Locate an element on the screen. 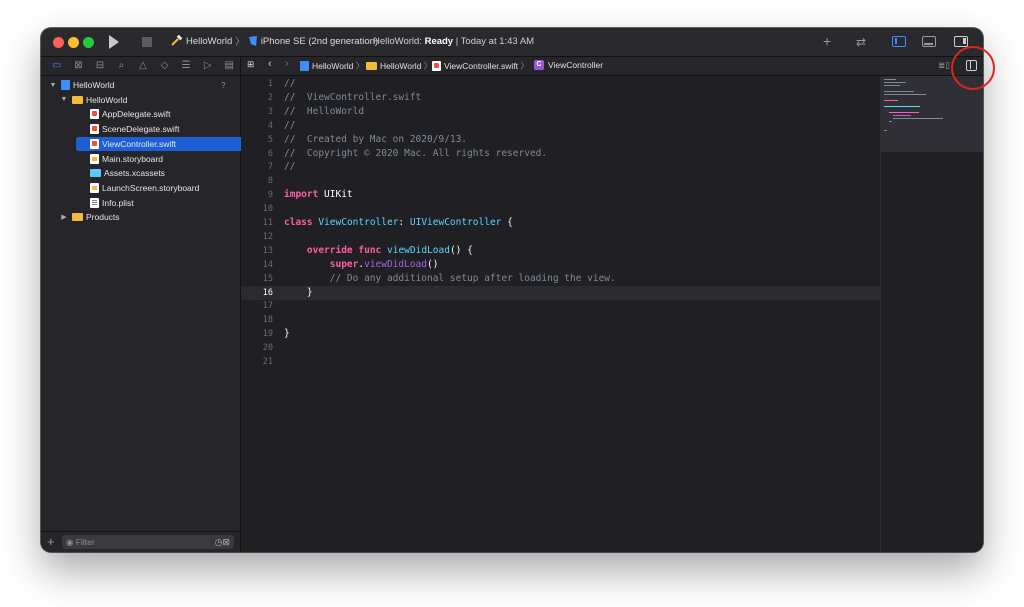  editor-options-icon: ≣▯ is located at coordinates (944, 65).